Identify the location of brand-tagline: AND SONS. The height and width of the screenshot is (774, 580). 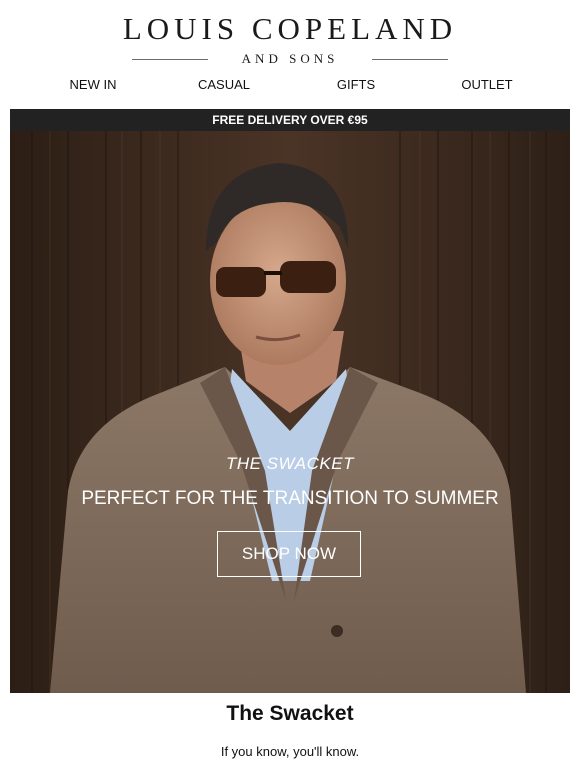
(290, 58).